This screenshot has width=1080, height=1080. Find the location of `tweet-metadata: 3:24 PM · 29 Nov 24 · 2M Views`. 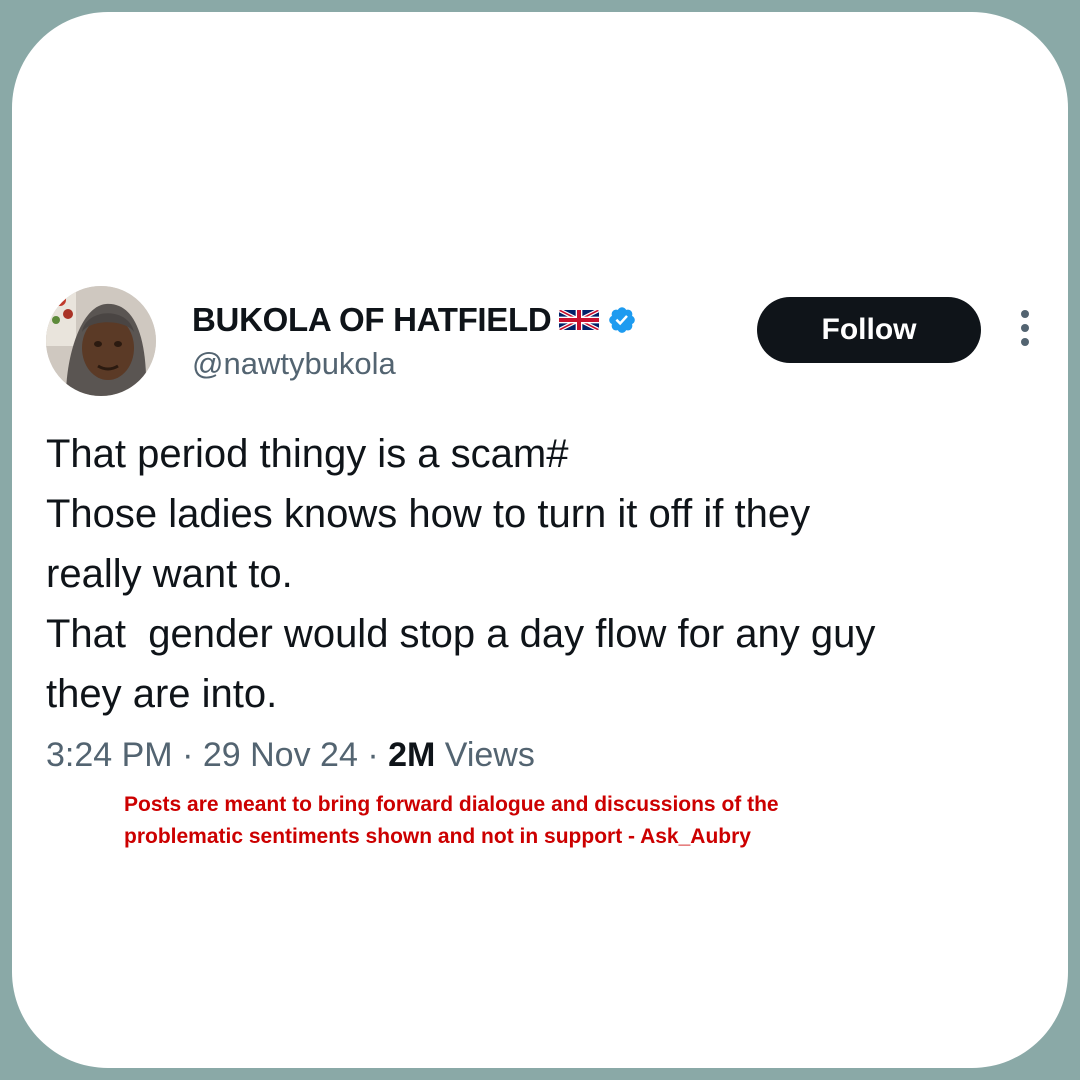

tweet-metadata: 3:24 PM · 29 Nov 24 · 2M Views is located at coordinates (290, 755).